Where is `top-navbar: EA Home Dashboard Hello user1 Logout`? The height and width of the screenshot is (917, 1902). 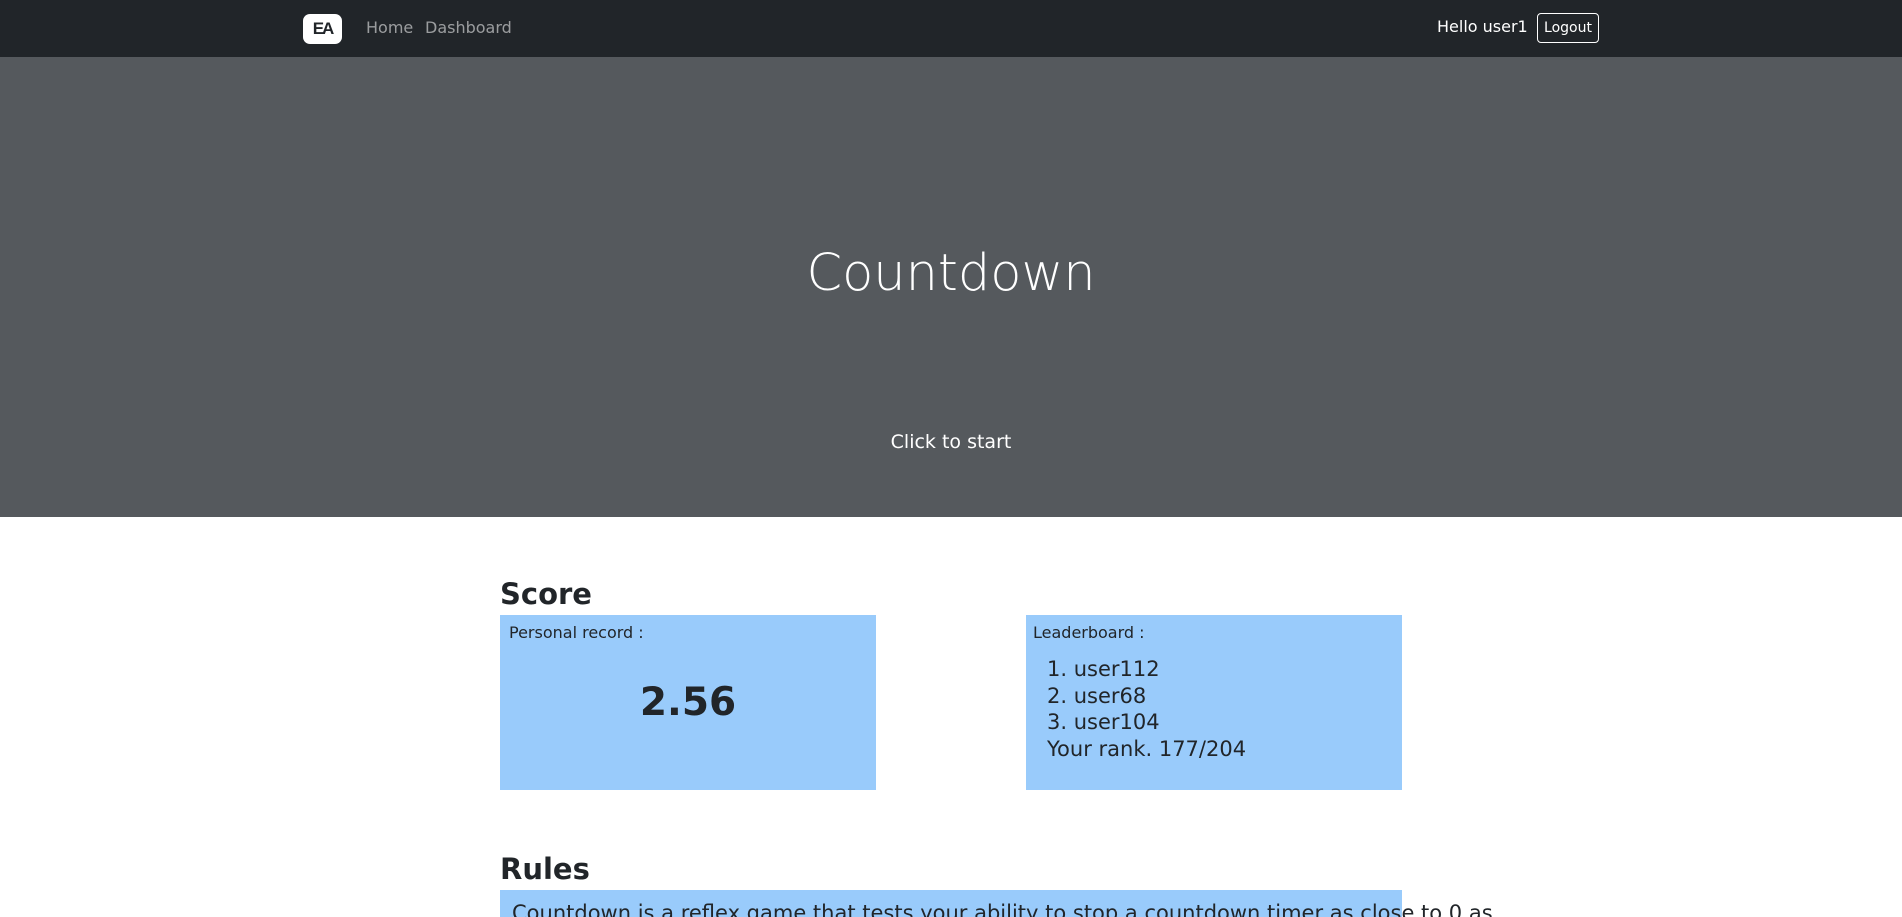
top-navbar: EA Home Dashboard Hello user1 Logout is located at coordinates (951, 28).